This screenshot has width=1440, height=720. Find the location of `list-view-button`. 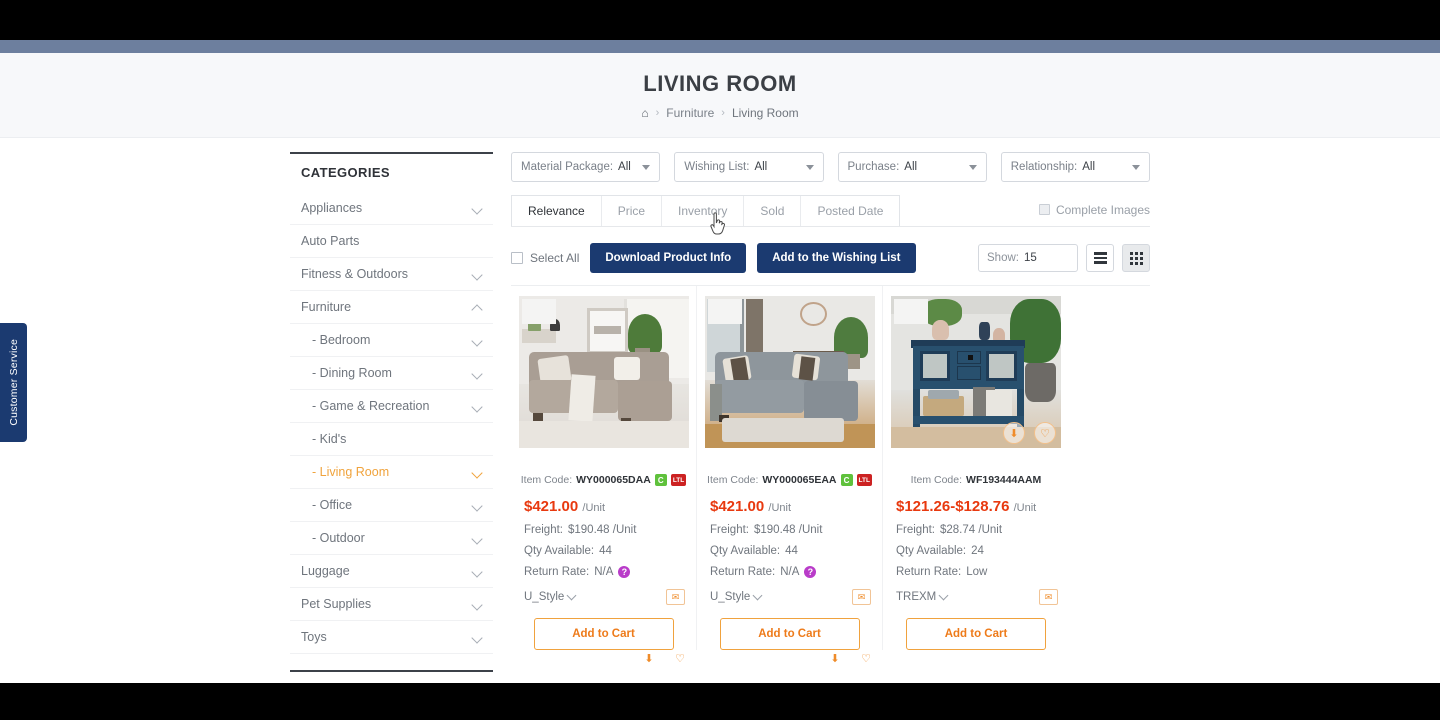

list-view-button is located at coordinates (1100, 258).